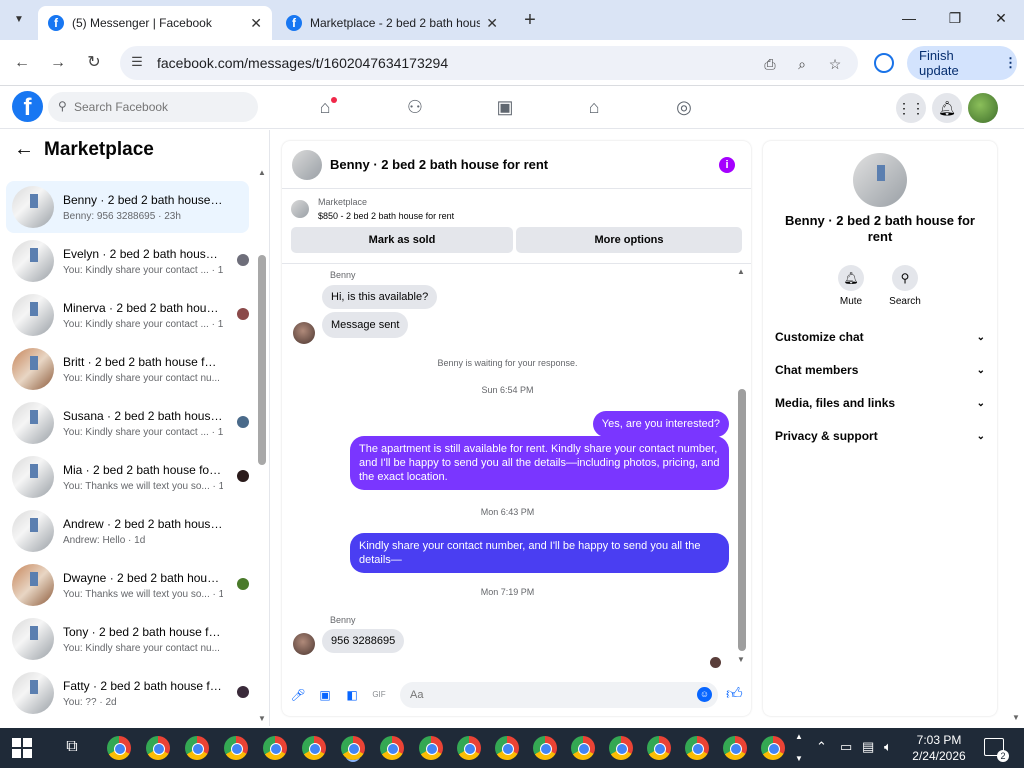 The height and width of the screenshot is (768, 1024). What do you see at coordinates (262, 360) in the screenshot?
I see `sidebar-scrollbar` at bounding box center [262, 360].